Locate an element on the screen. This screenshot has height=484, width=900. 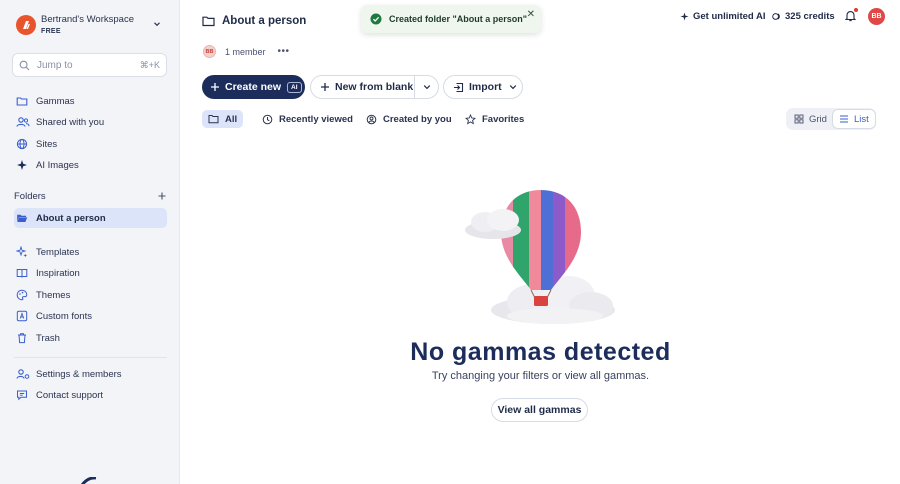
toast-notification: Created folder "About a person" ✕ is located at coordinates (451, 19).